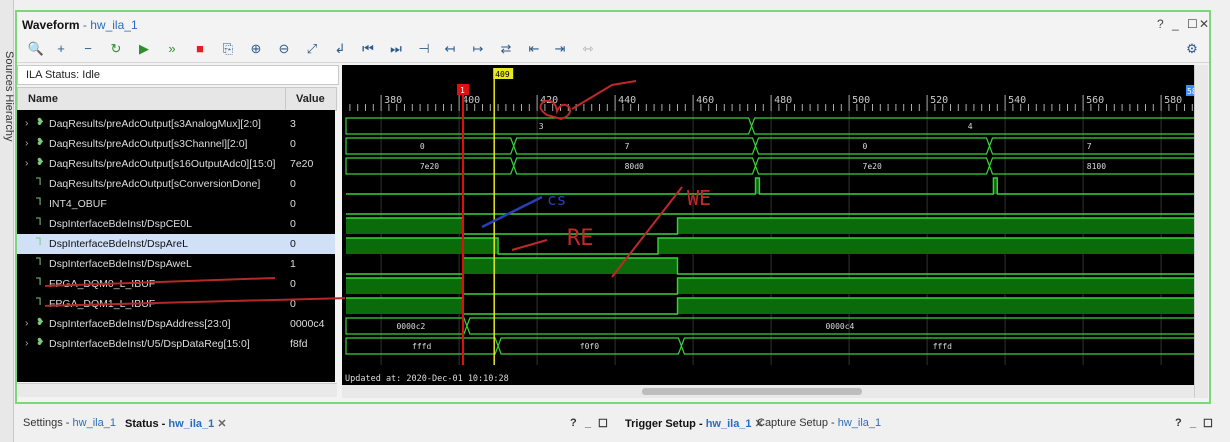 The height and width of the screenshot is (442, 1230). What do you see at coordinates (7, 221) in the screenshot?
I see `sources-hierarchy-side-tab: Sources Hierarchy` at bounding box center [7, 221].